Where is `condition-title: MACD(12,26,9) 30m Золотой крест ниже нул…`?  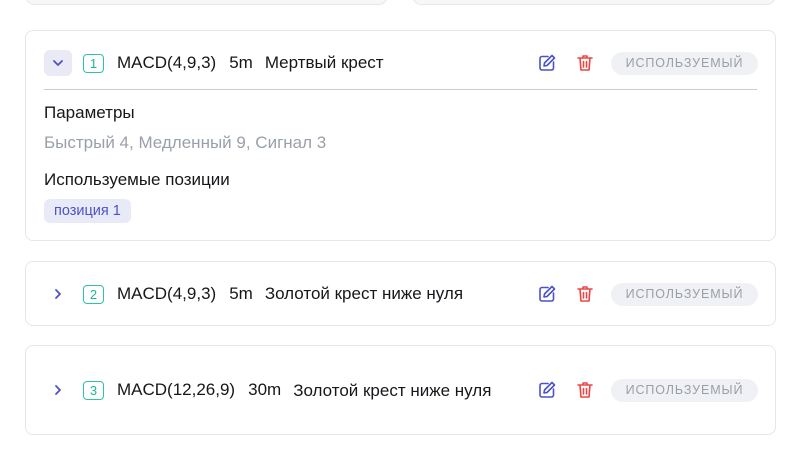 condition-title: MACD(12,26,9) 30m Золотой крест ниже нул… is located at coordinates (305, 390).